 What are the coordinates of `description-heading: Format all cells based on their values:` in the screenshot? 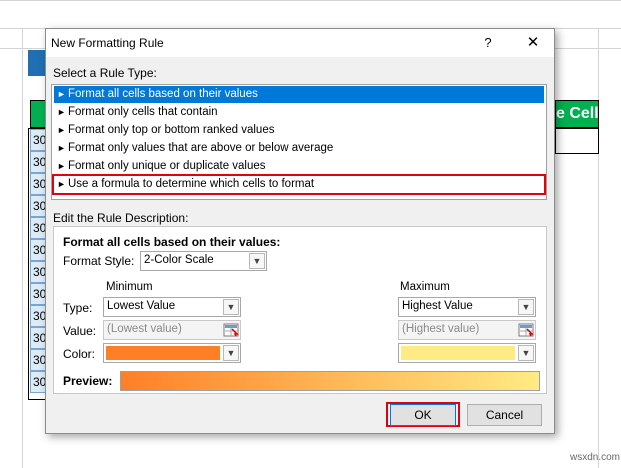 It's located at (172, 242).